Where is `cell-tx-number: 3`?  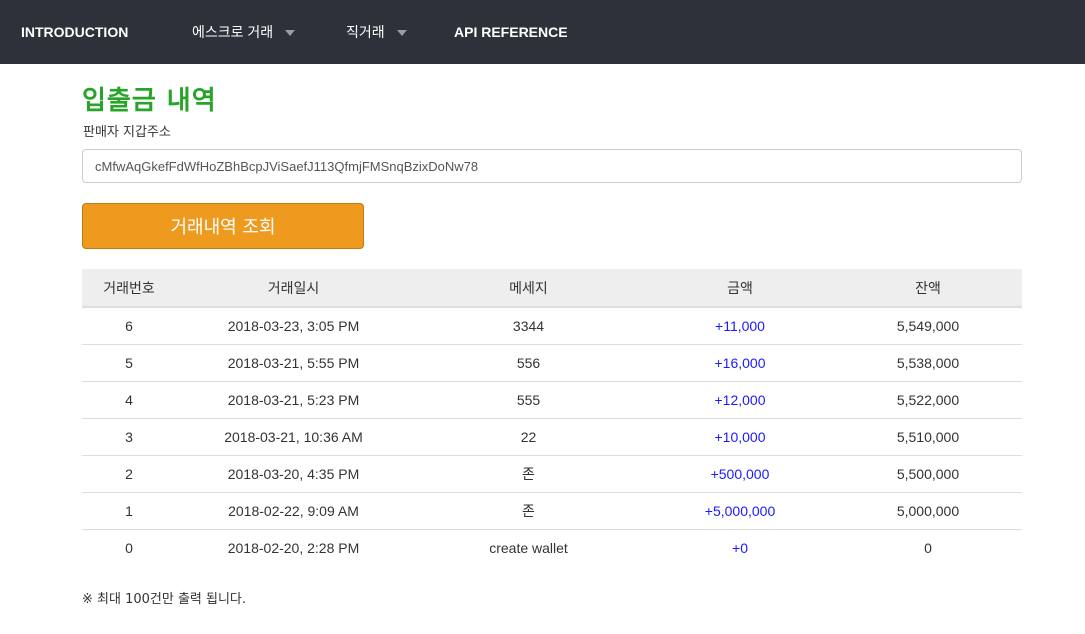
cell-tx-number: 3 is located at coordinates (129, 436).